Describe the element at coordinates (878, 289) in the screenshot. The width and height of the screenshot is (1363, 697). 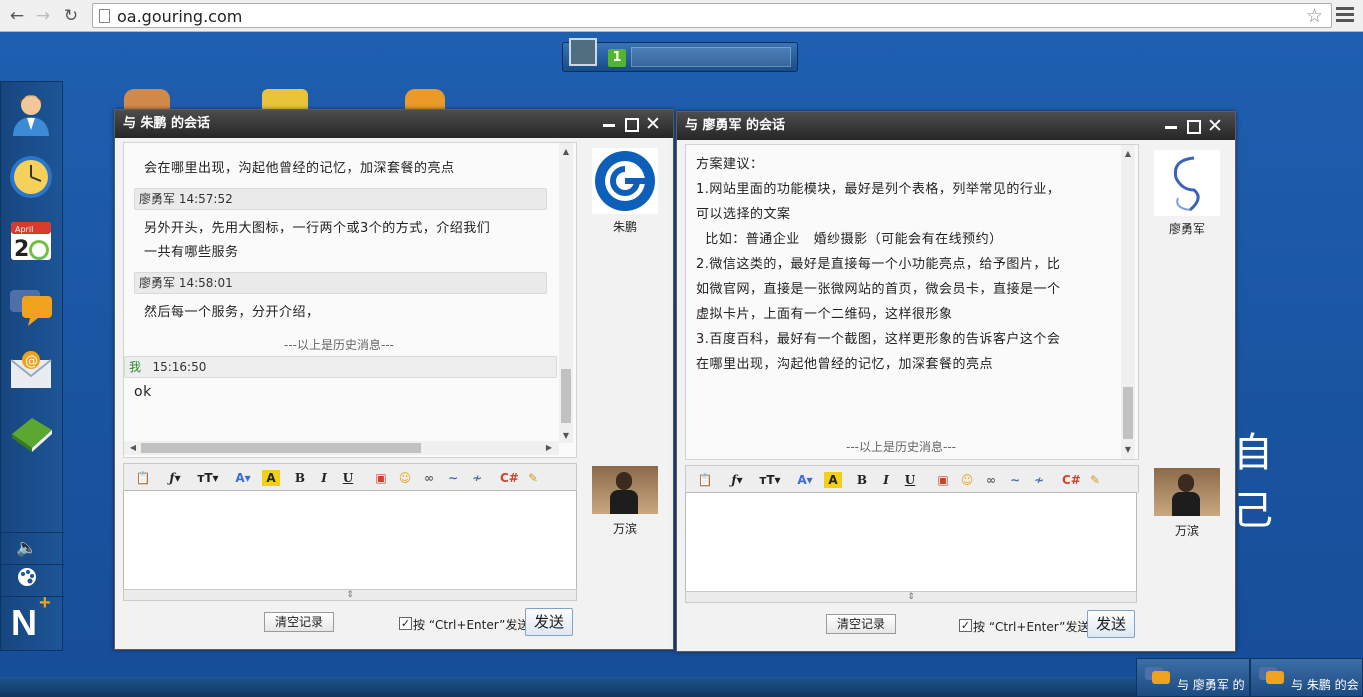
I see `history-line: 如微官网，直接是一张微网站的首页，微会员卡，直接是一个` at that location.